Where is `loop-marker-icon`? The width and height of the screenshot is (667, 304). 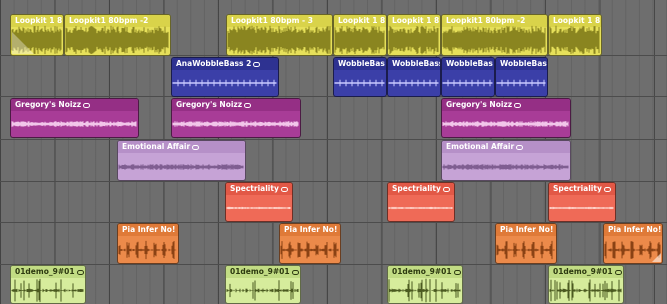
loop-marker-icon is located at coordinates (23, 43).